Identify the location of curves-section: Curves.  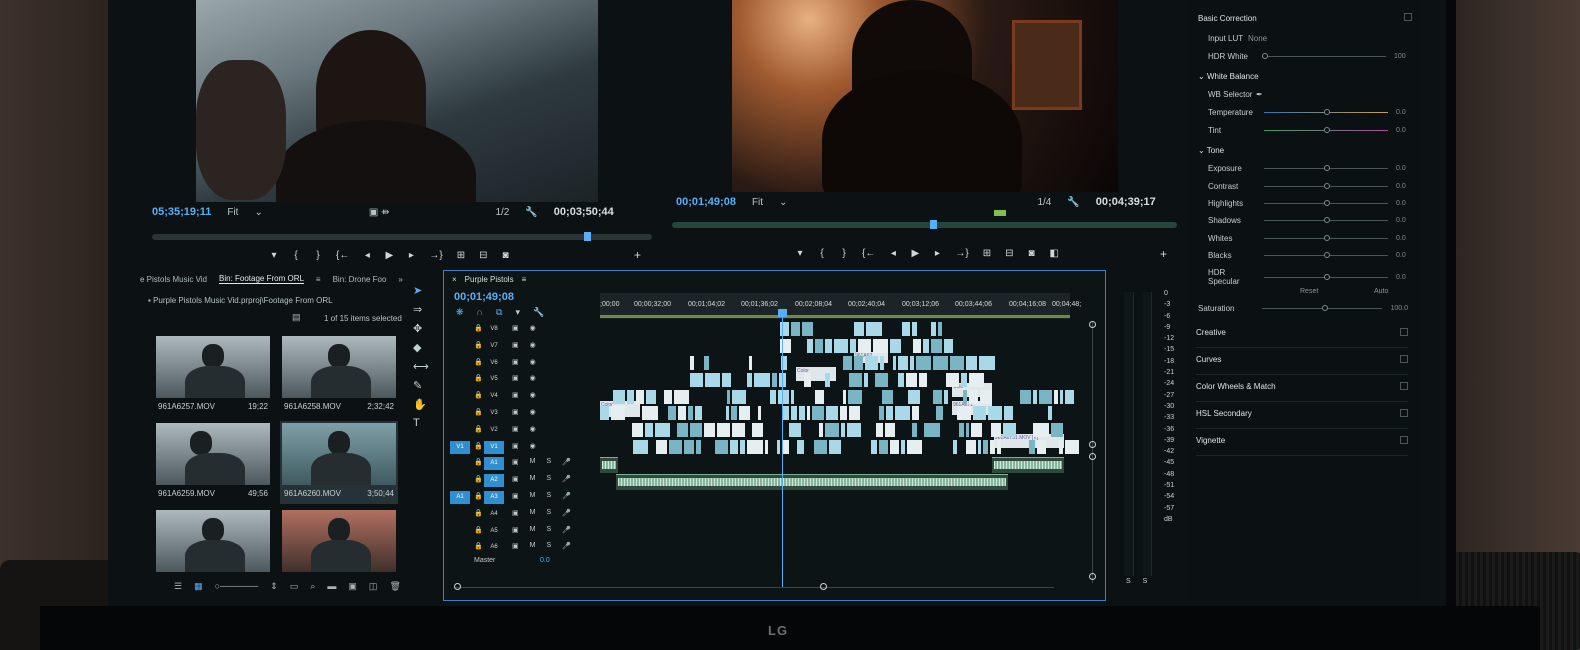
(1302, 365).